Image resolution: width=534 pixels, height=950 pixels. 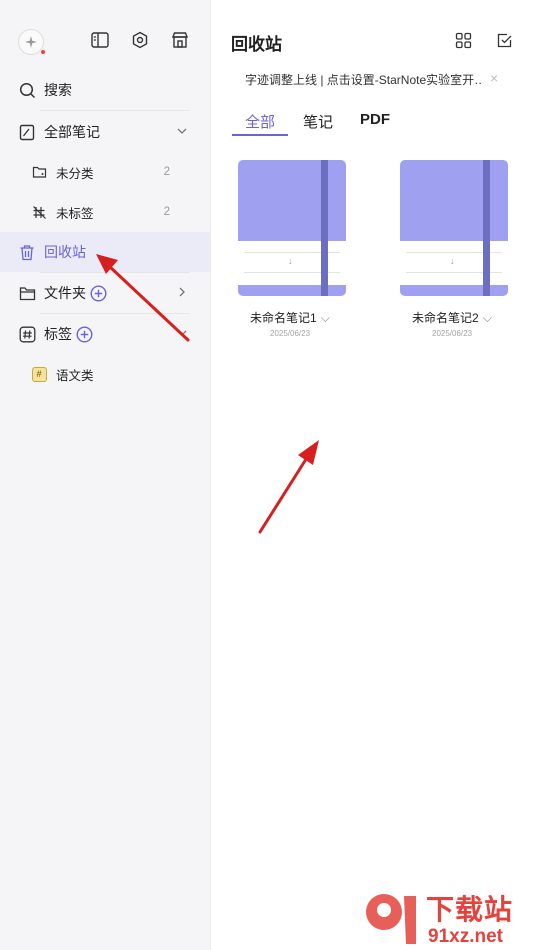 What do you see at coordinates (283, 318) in the screenshot?
I see `note-title-text: 未命名笔记1` at bounding box center [283, 318].